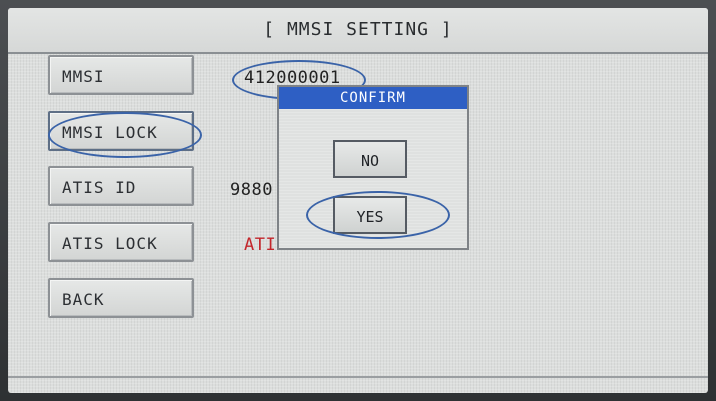 This screenshot has height=401, width=716. I want to click on confirm-dialog-title: CONFIRM, so click(373, 98).